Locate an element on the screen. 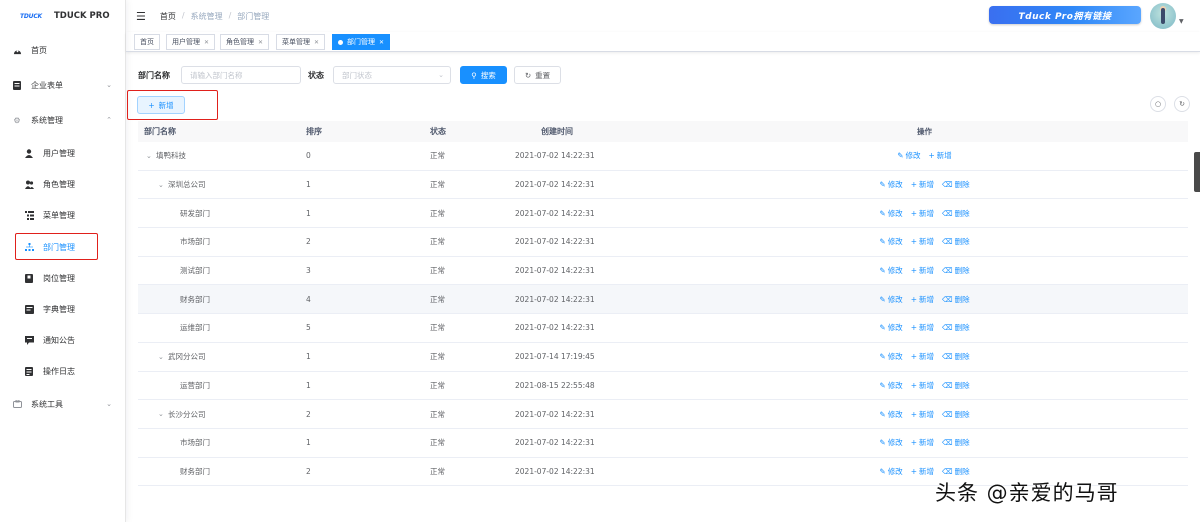 The image size is (1200, 522). hamburger-icon: ☰ is located at coordinates (141, 16).